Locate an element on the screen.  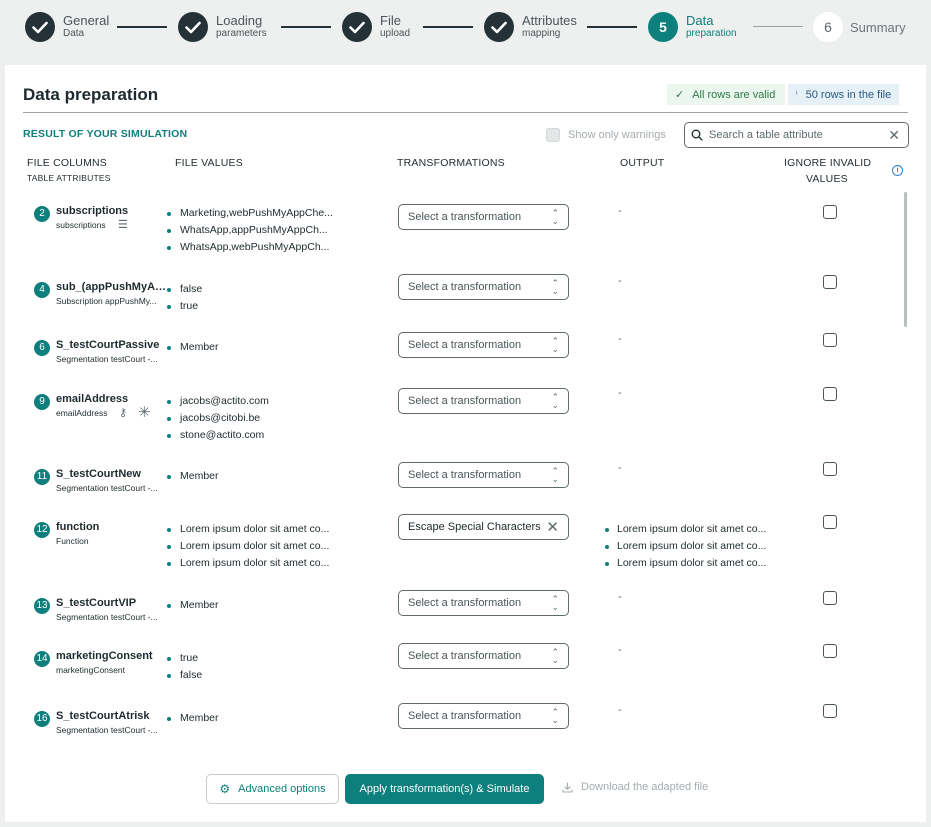
step-data-preparation: 5 Data preparation is located at coordinates (692, 27).